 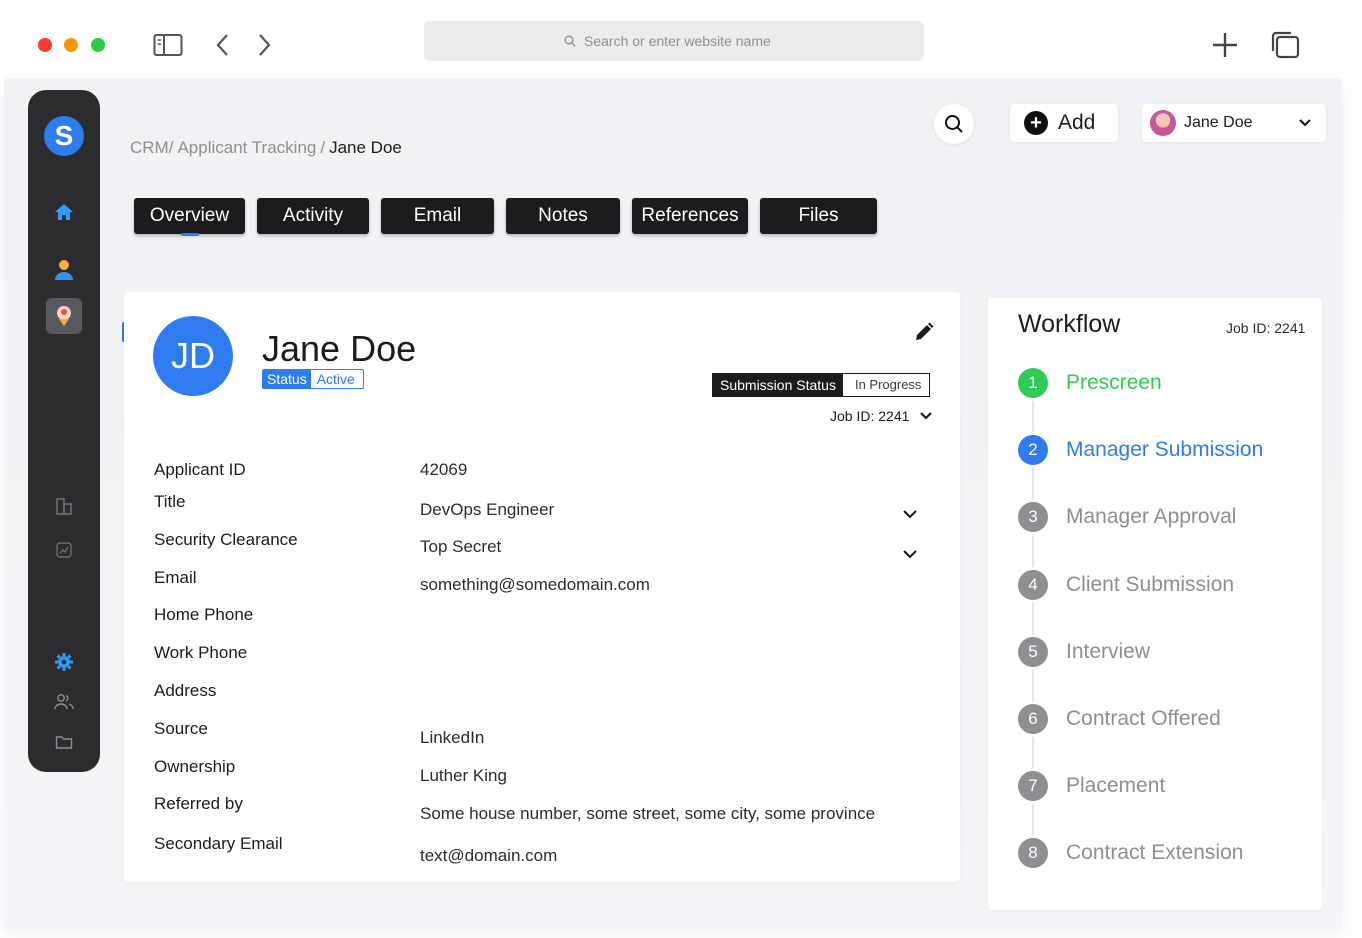 What do you see at coordinates (684, 41) in the screenshot?
I see `url-input` at bounding box center [684, 41].